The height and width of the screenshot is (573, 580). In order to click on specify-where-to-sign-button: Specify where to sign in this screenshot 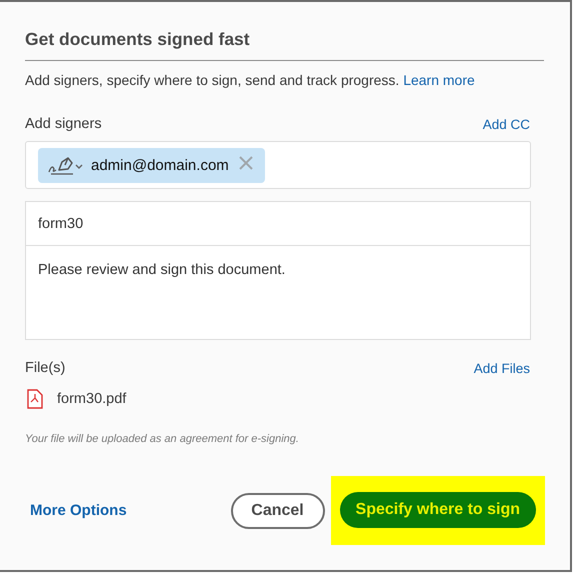, I will do `click(438, 510)`.